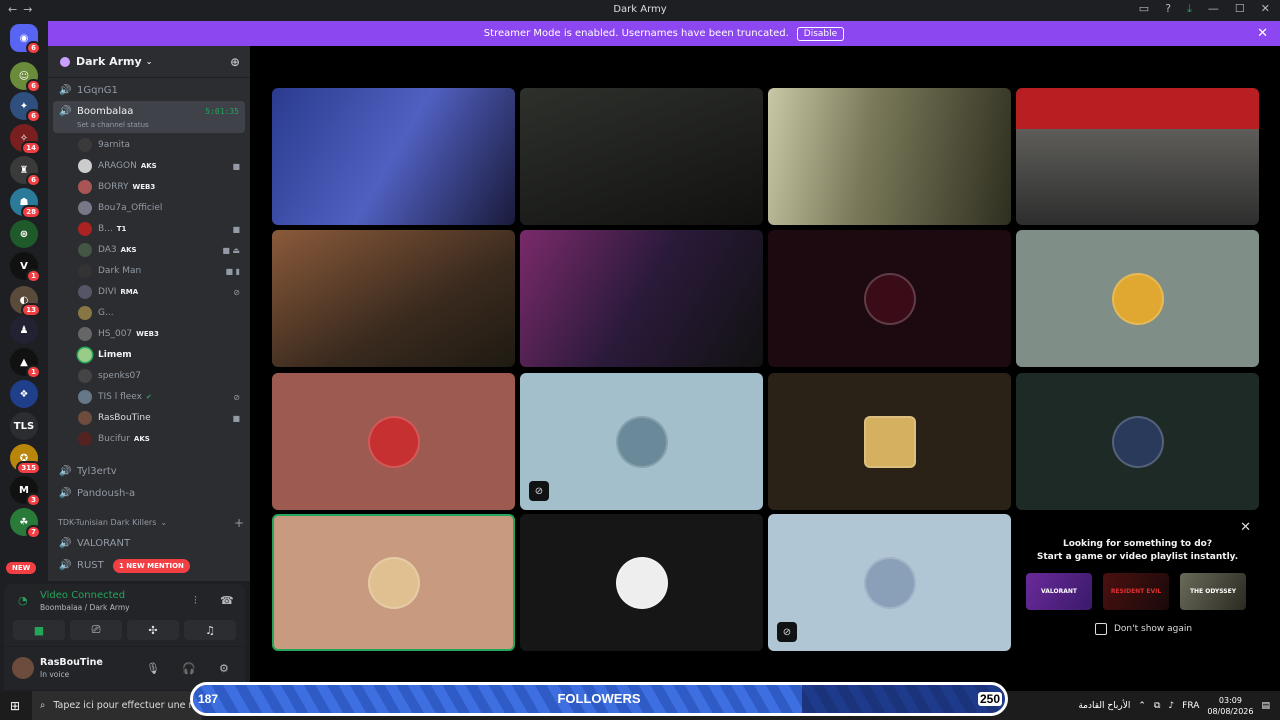 This screenshot has height=720, width=1280. I want to click on server-icon: ▲ 1, so click(25, 363).